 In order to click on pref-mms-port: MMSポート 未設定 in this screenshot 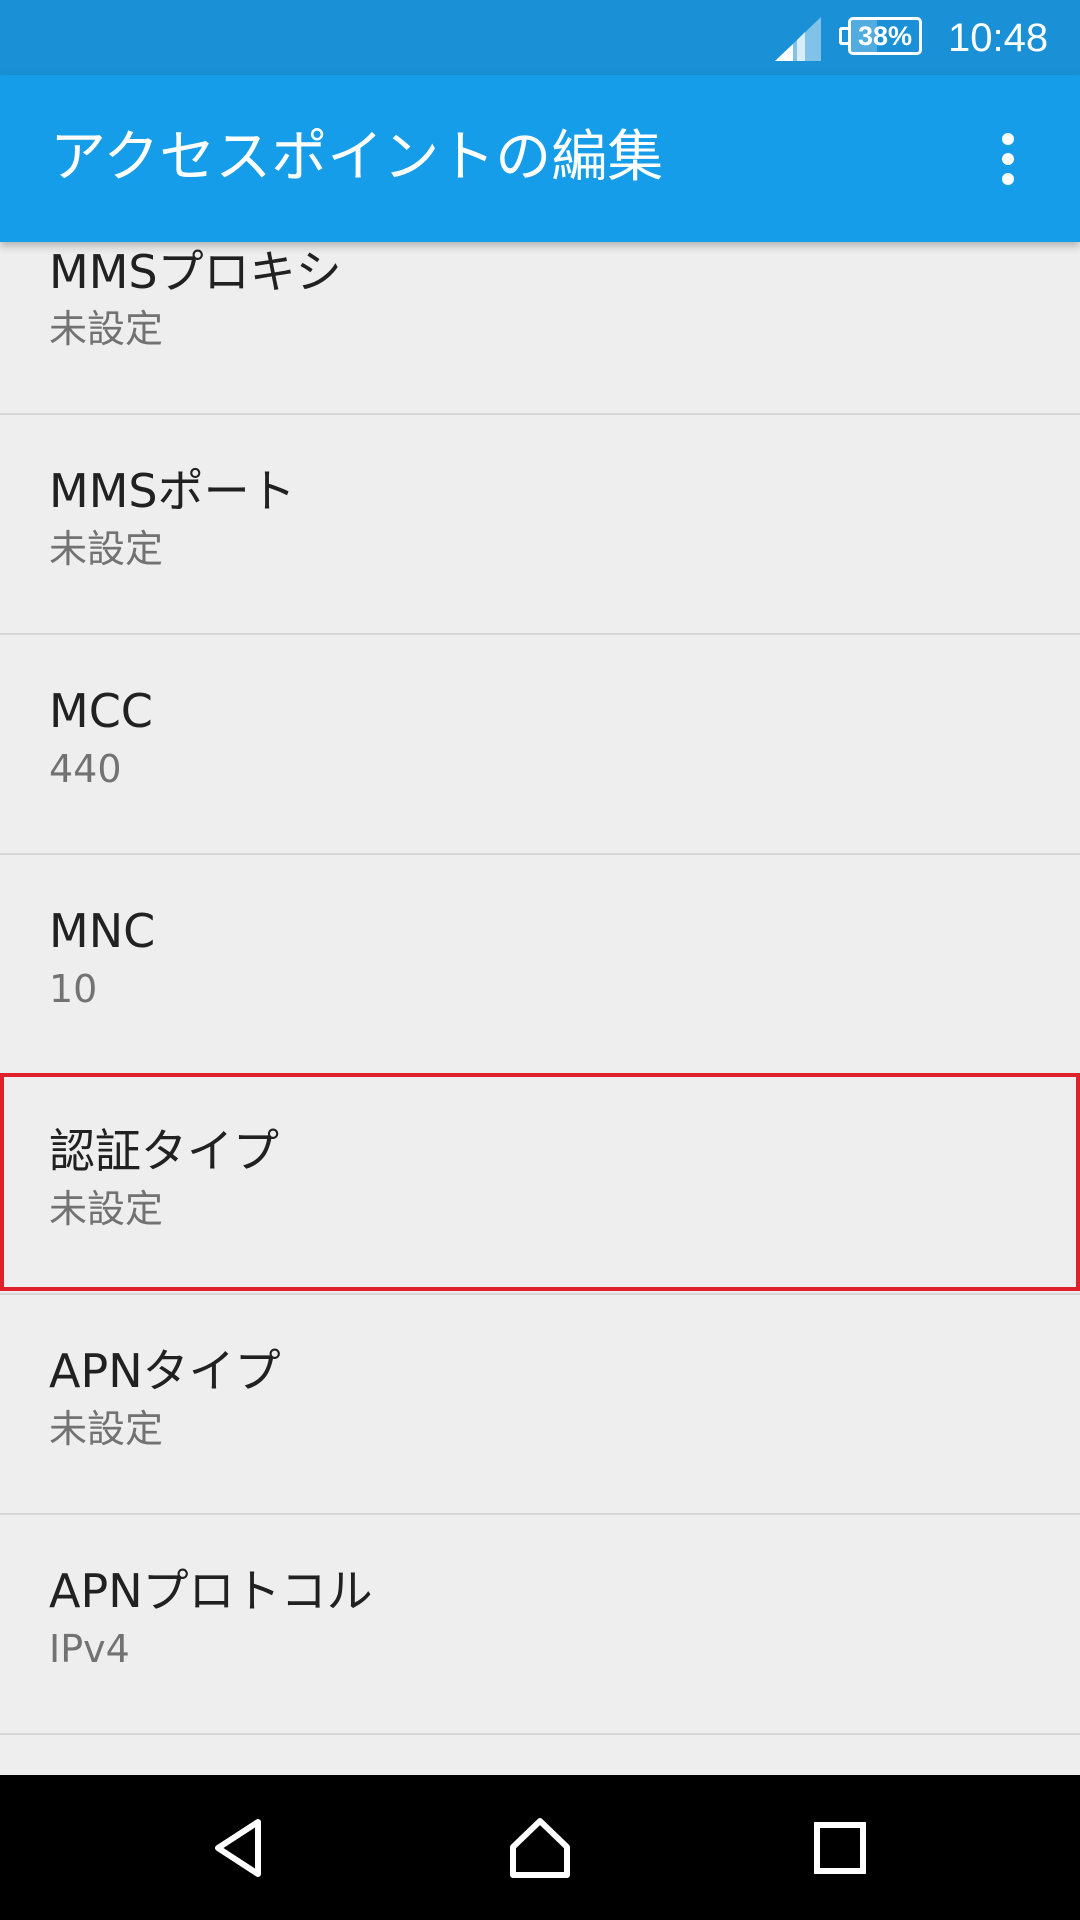, I will do `click(540, 525)`.